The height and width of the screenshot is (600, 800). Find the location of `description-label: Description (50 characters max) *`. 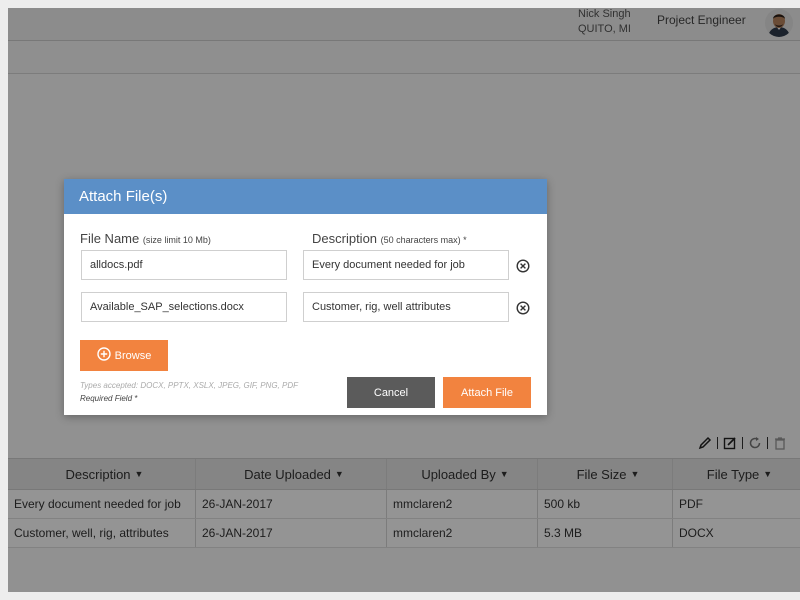

description-label: Description (50 characters max) * is located at coordinates (389, 238).